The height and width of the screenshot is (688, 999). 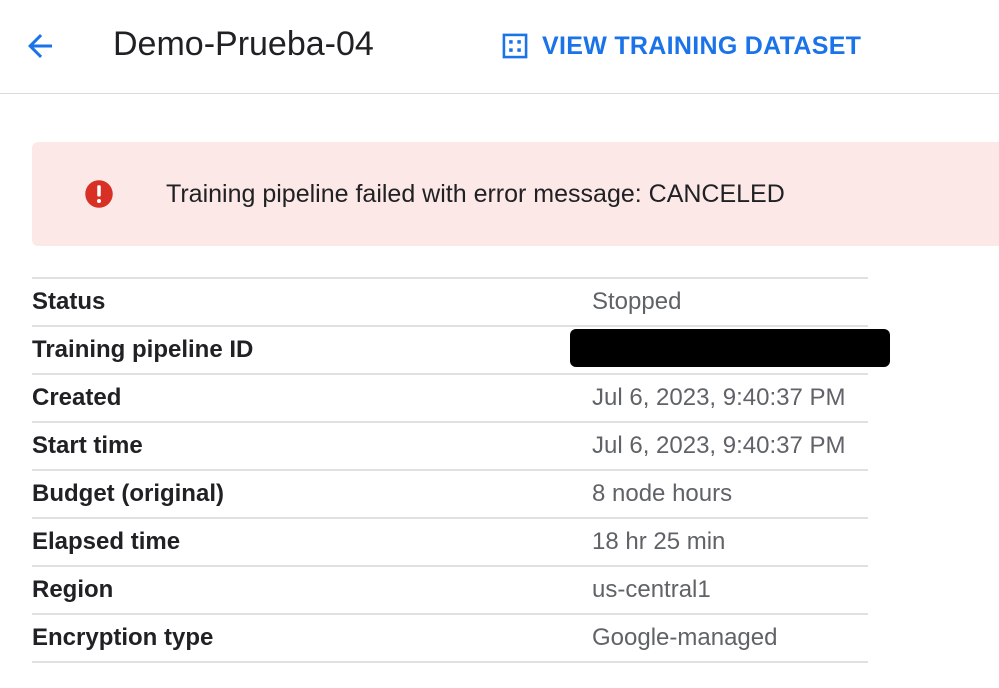 What do you see at coordinates (450, 399) in the screenshot?
I see `details-row-created: Created Jul 6, 2023, 9:40:37 PM` at bounding box center [450, 399].